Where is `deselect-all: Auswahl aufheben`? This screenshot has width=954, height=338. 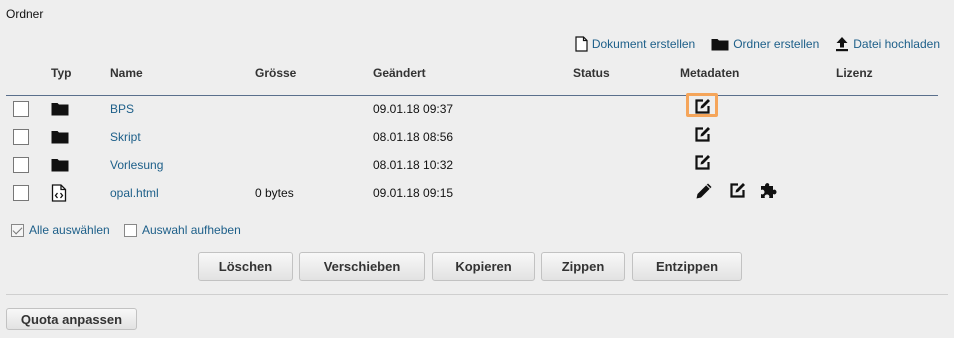 deselect-all: Auswahl aufheben is located at coordinates (182, 230).